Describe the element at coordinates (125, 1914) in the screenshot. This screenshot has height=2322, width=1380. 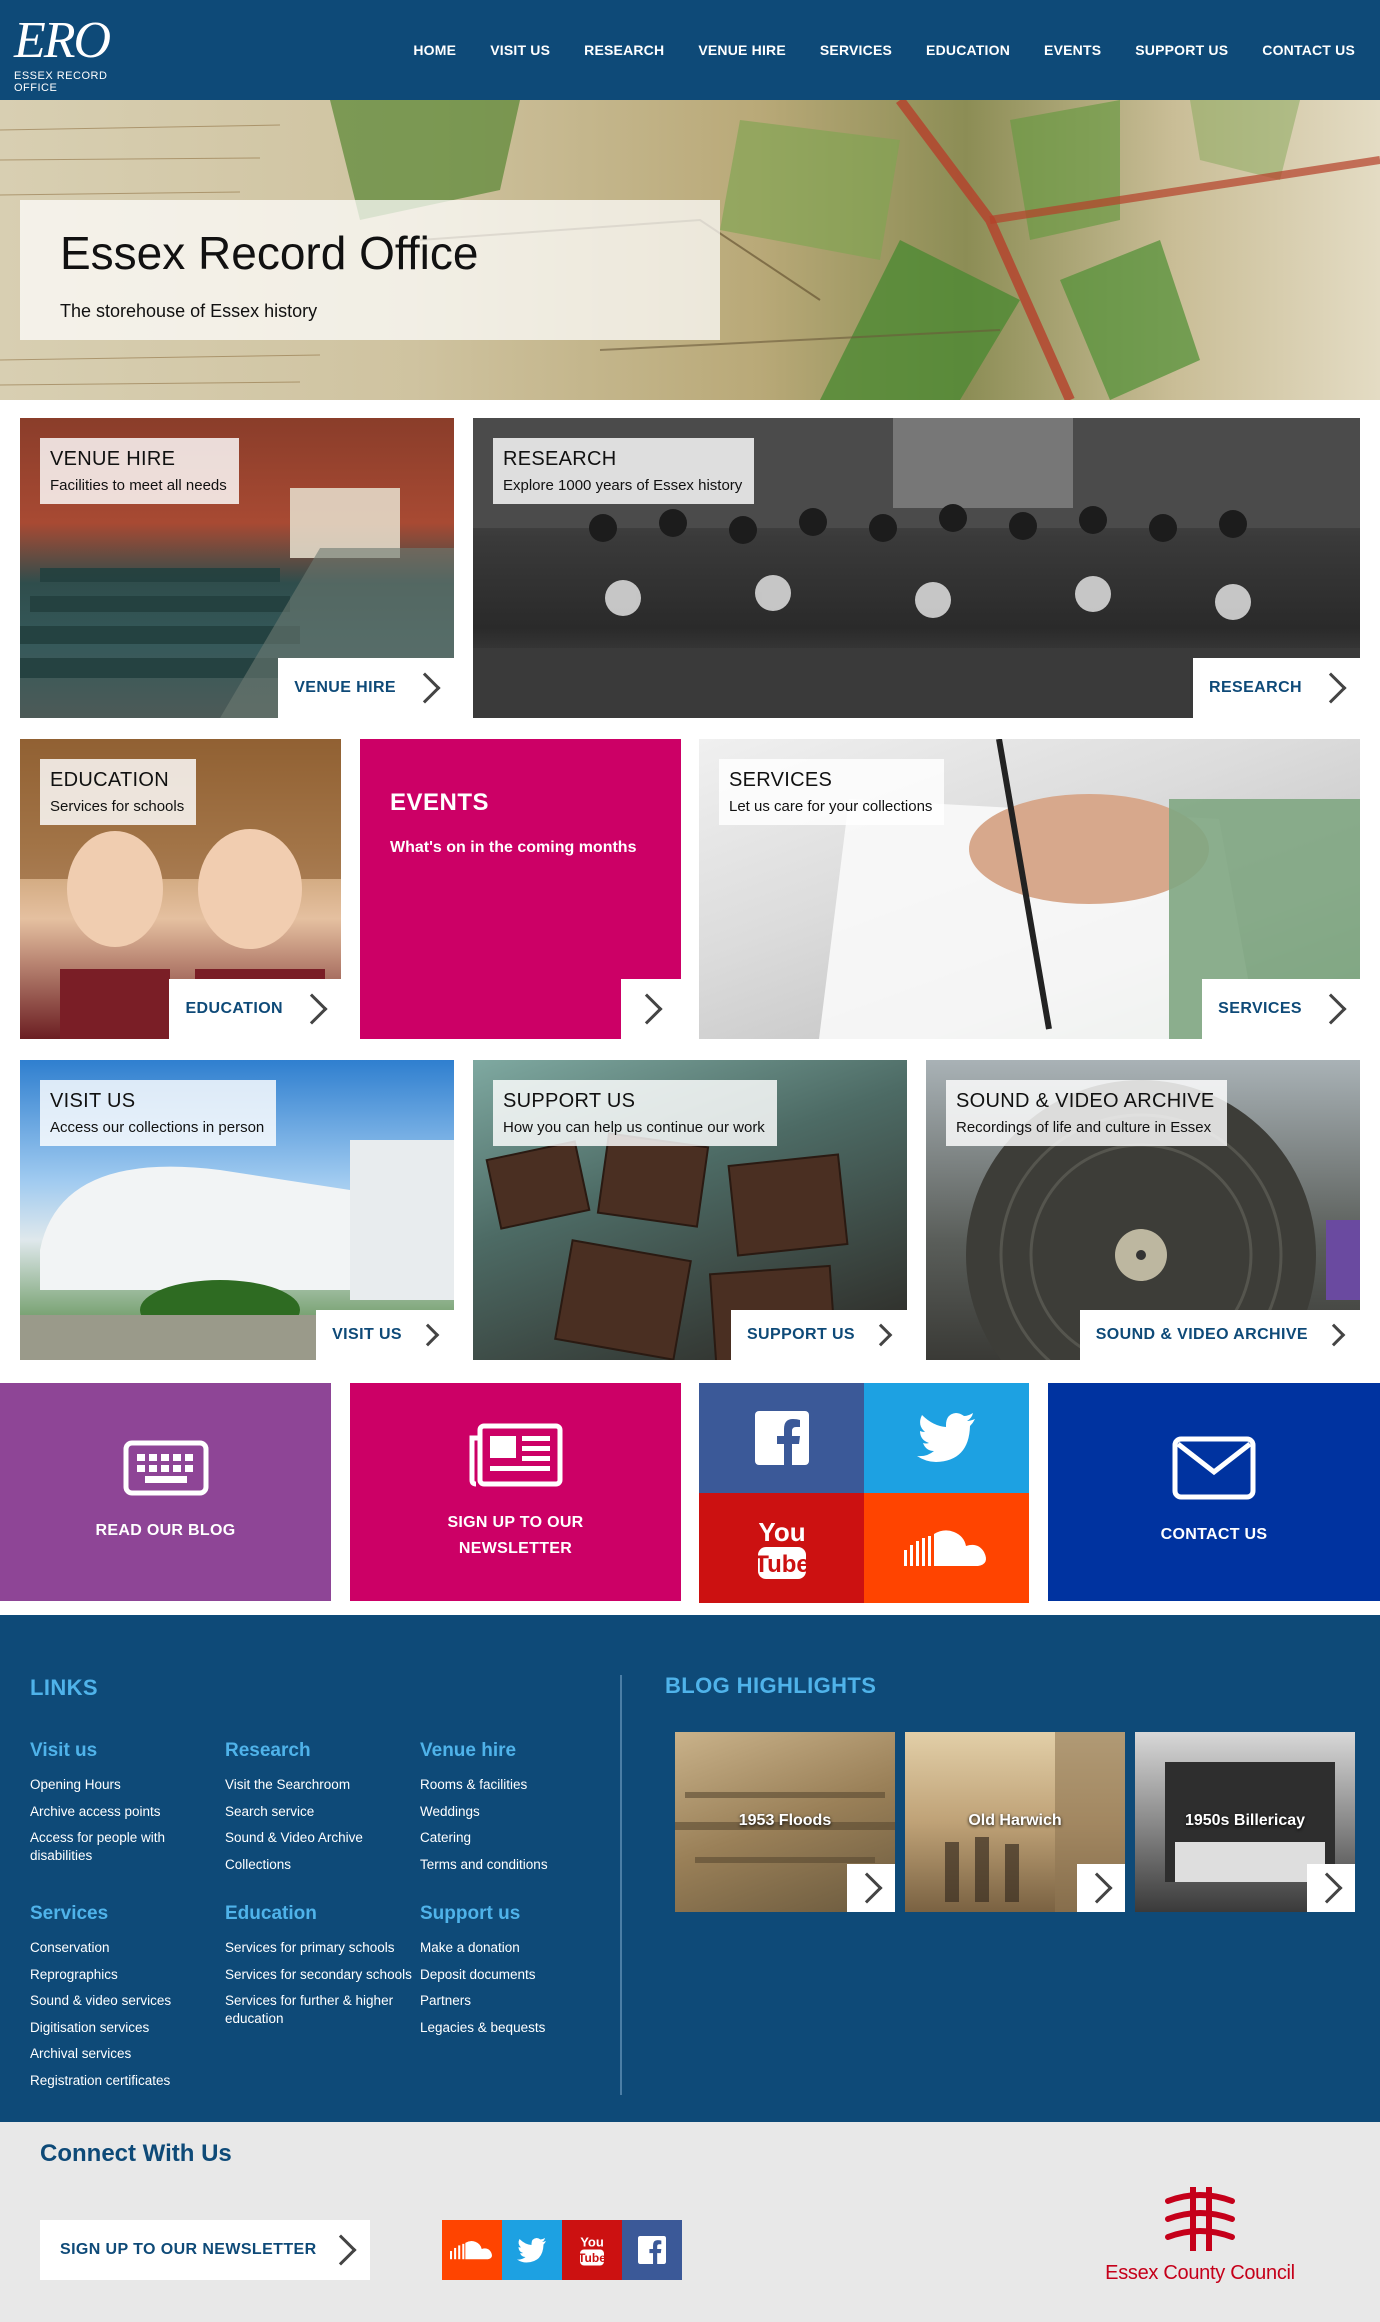
I see `links-col-title: Services` at that location.